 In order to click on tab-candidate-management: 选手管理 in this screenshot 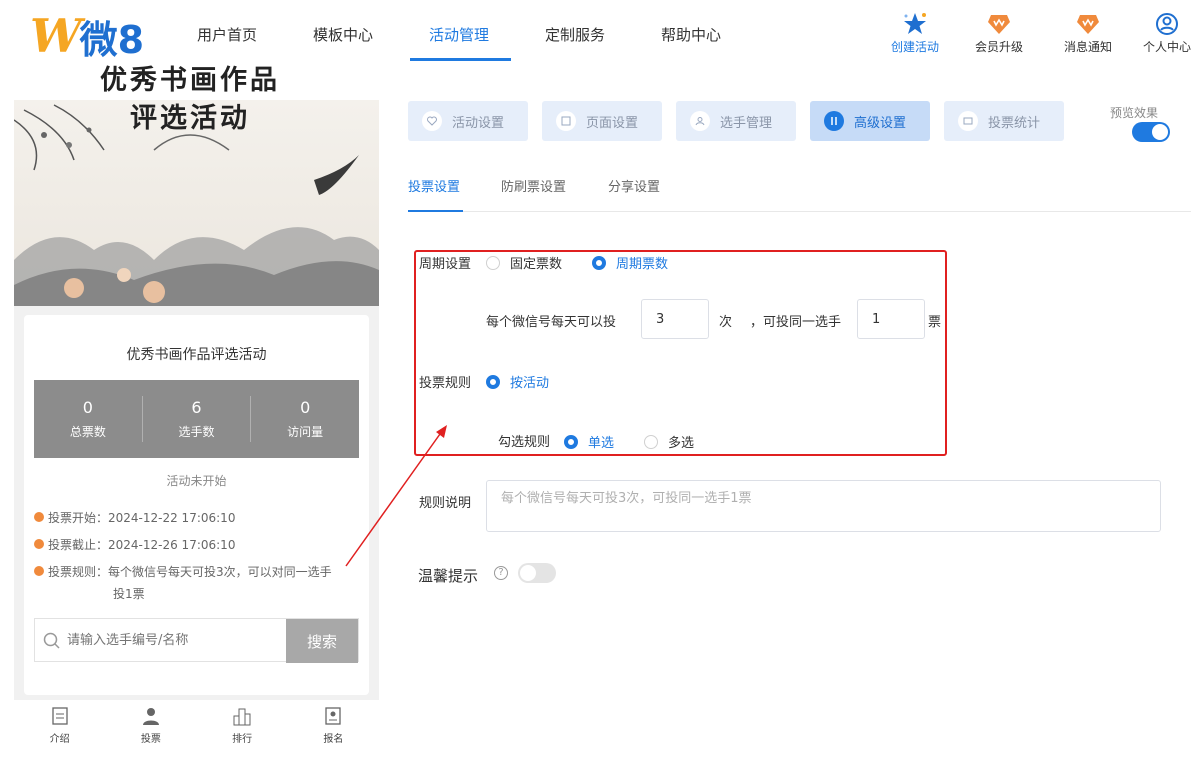, I will do `click(736, 121)`.